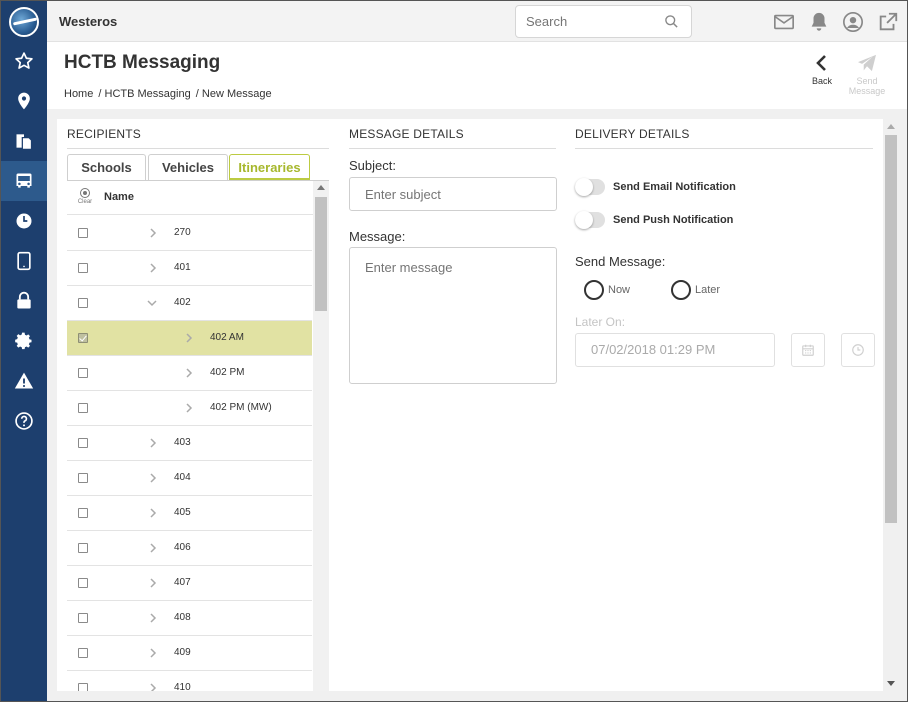 This screenshot has width=908, height=702. I want to click on breadcrumb-new-message: / New Message, so click(233, 94).